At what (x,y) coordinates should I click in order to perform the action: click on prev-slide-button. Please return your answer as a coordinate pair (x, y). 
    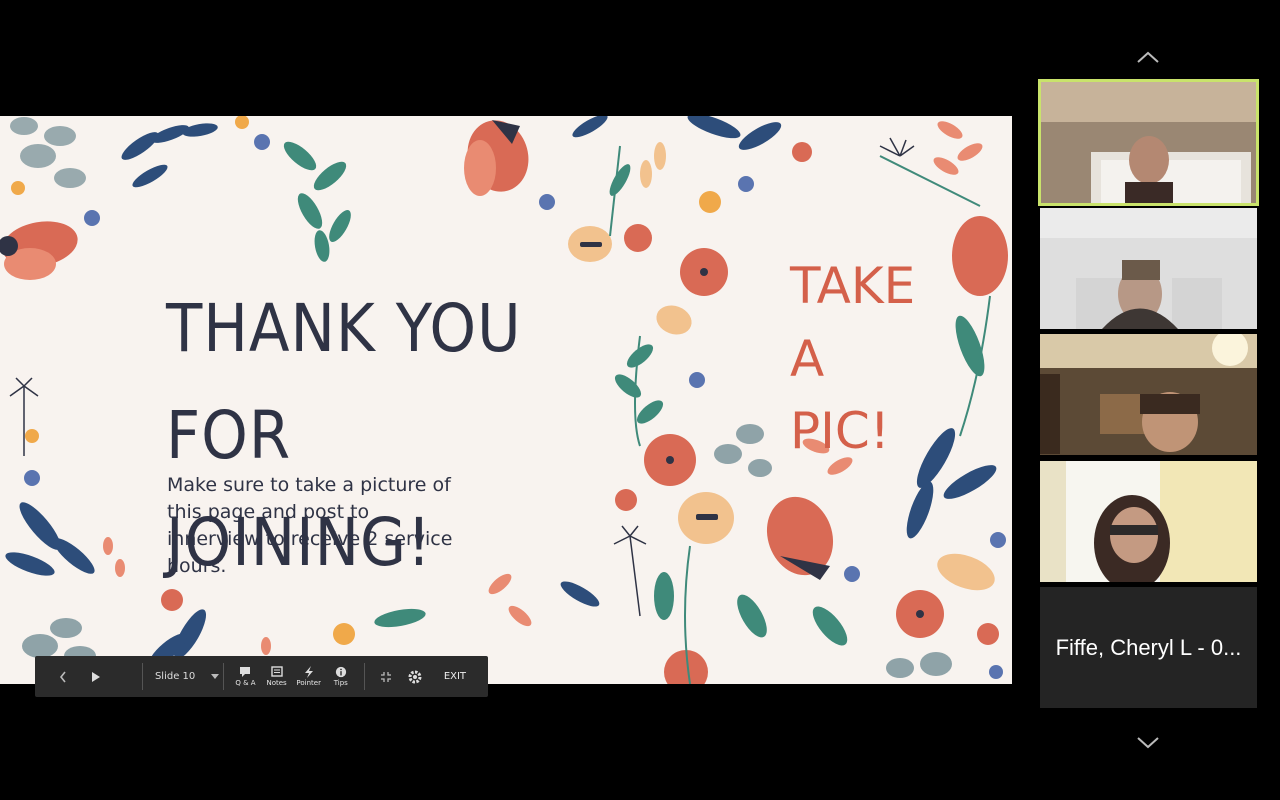
    Looking at the image, I should click on (63, 677).